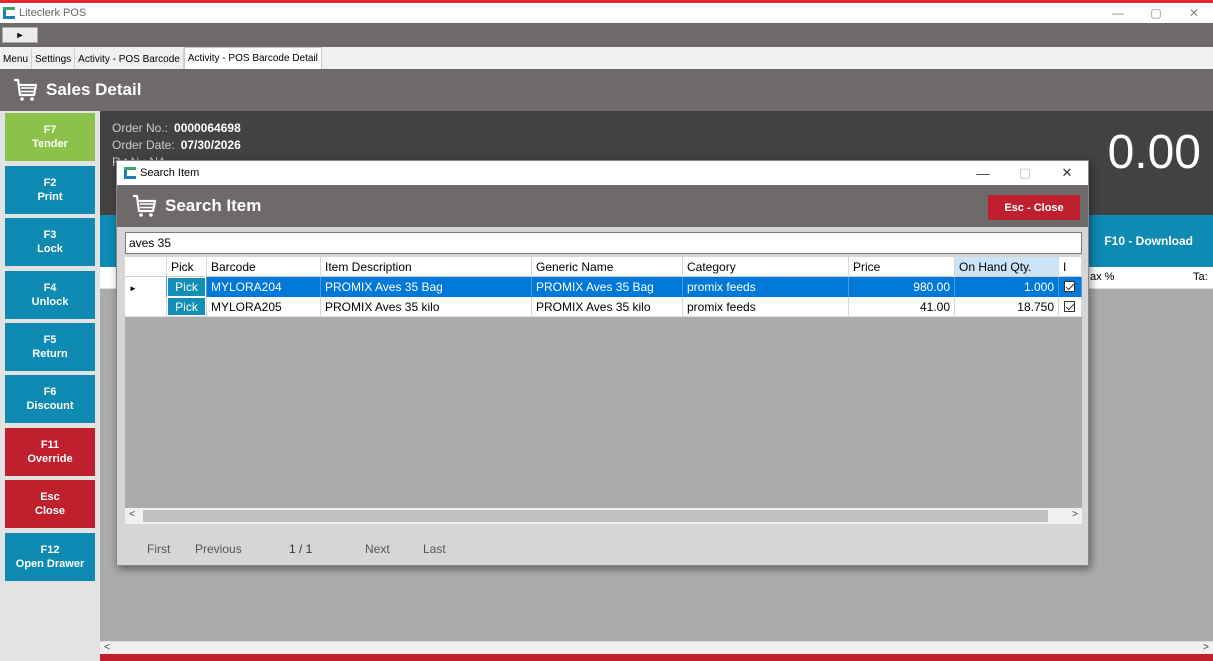 This screenshot has height=661, width=1213. I want to click on column-header-tax-percent: ax %, so click(1102, 277).